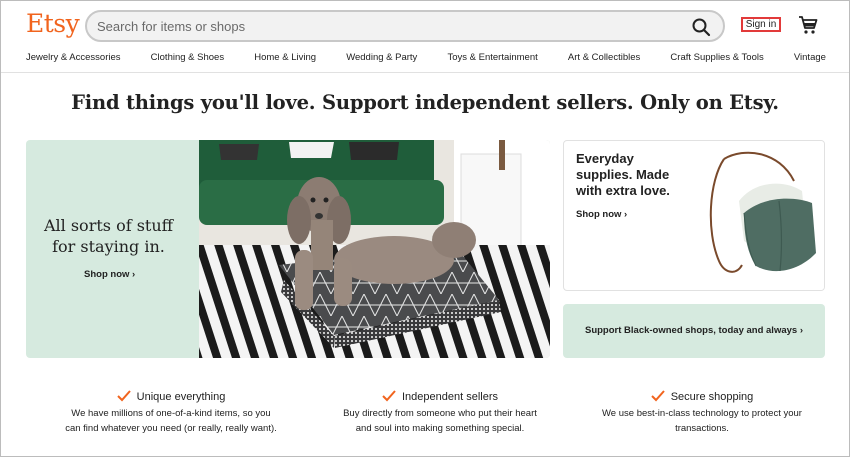 The image size is (850, 457). What do you see at coordinates (387, 26) in the screenshot?
I see `search-input` at bounding box center [387, 26].